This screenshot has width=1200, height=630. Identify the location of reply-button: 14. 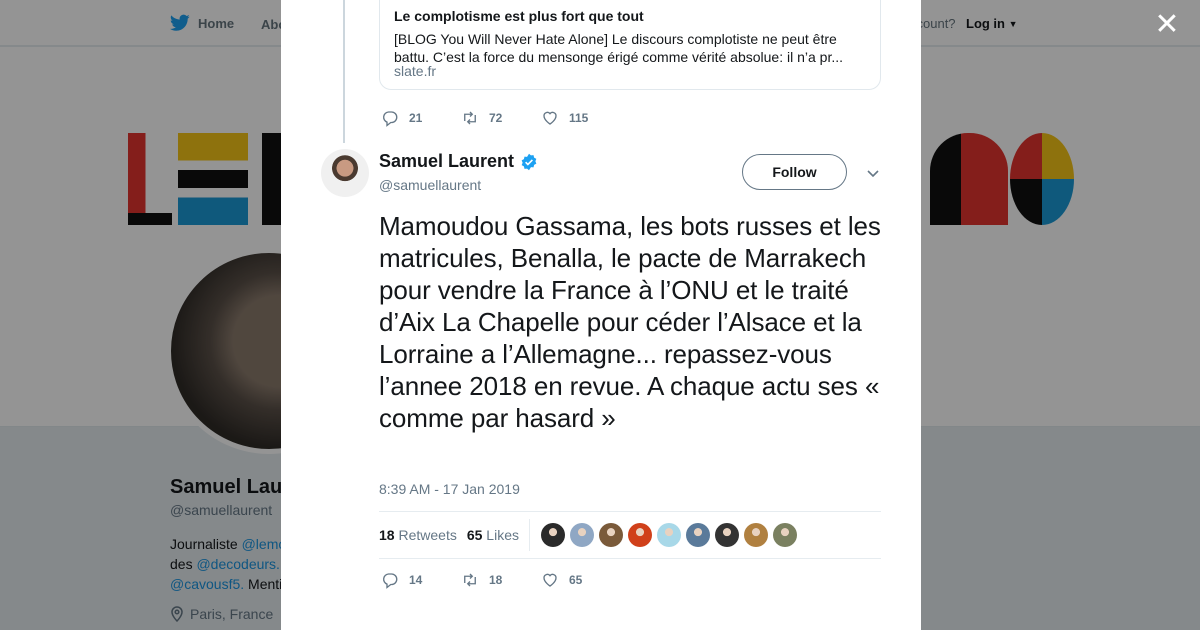
(421, 580).